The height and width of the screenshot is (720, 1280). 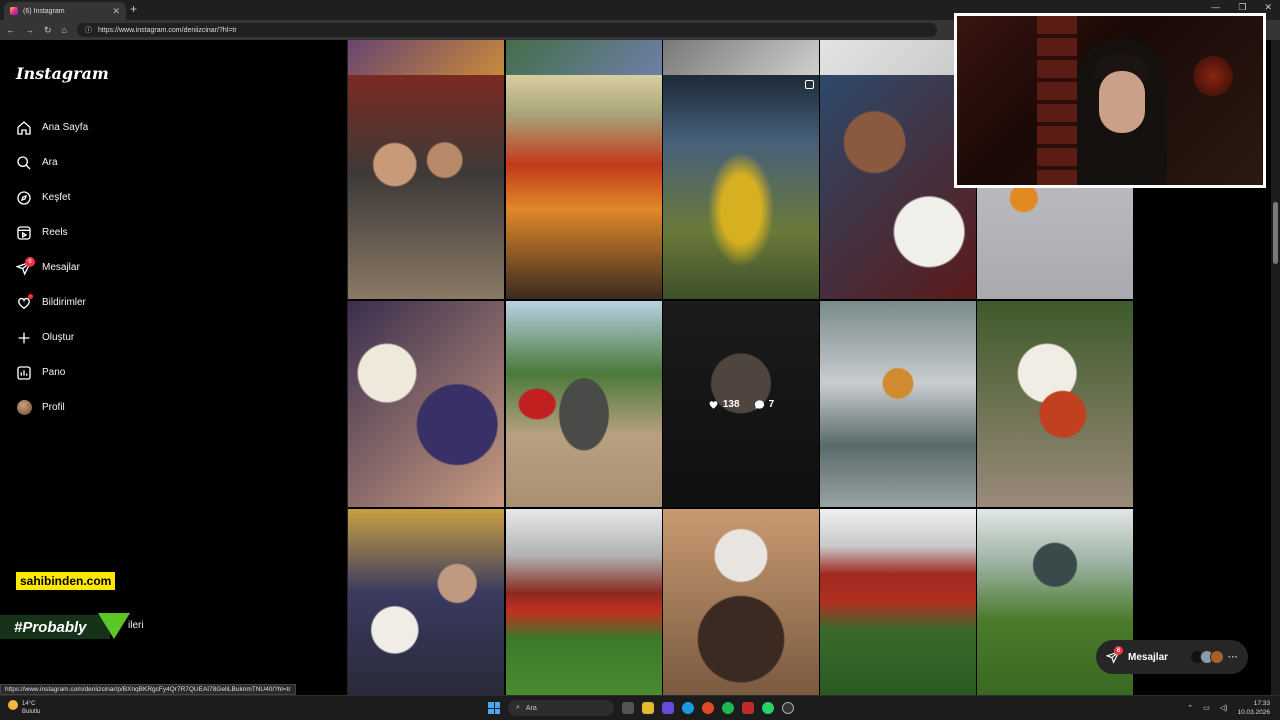 I want to click on sidebar-item-explore: Keşfet, so click(x=52, y=197).